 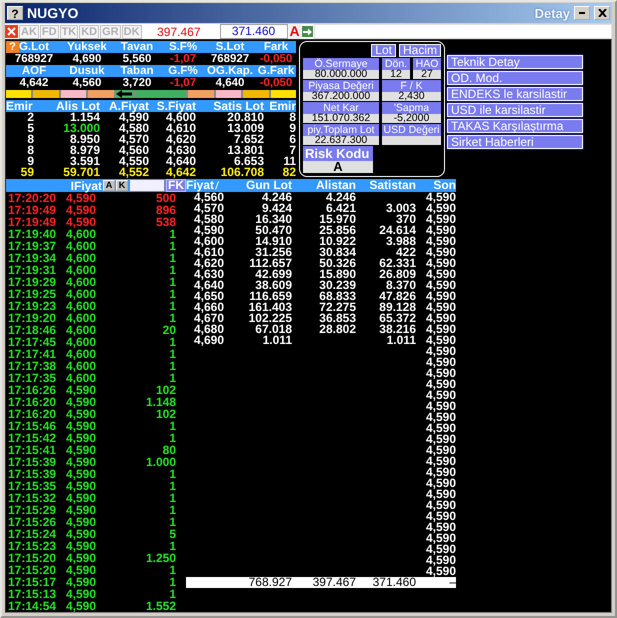 I want to click on close-icon, so click(x=11, y=31).